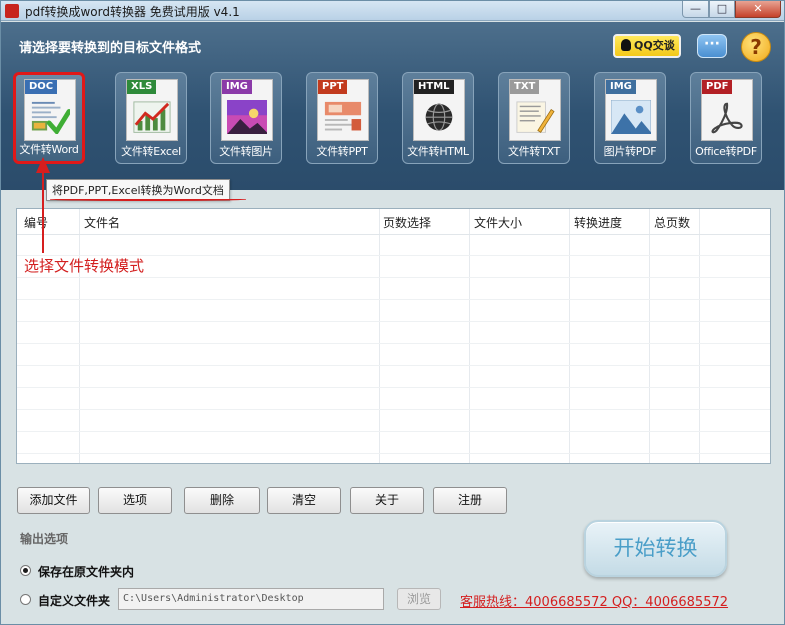 This screenshot has width=785, height=625. Describe the element at coordinates (304, 500) in the screenshot. I see `clear-button: 清空` at that location.